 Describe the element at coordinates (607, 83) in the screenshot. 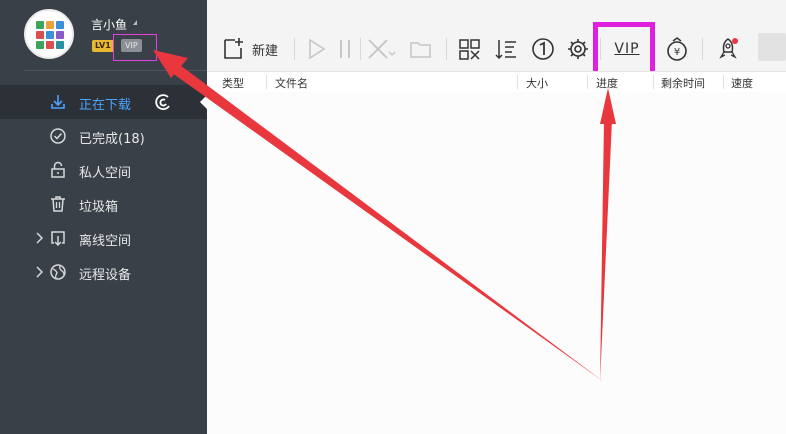

I see `col-progress: 进度` at that location.